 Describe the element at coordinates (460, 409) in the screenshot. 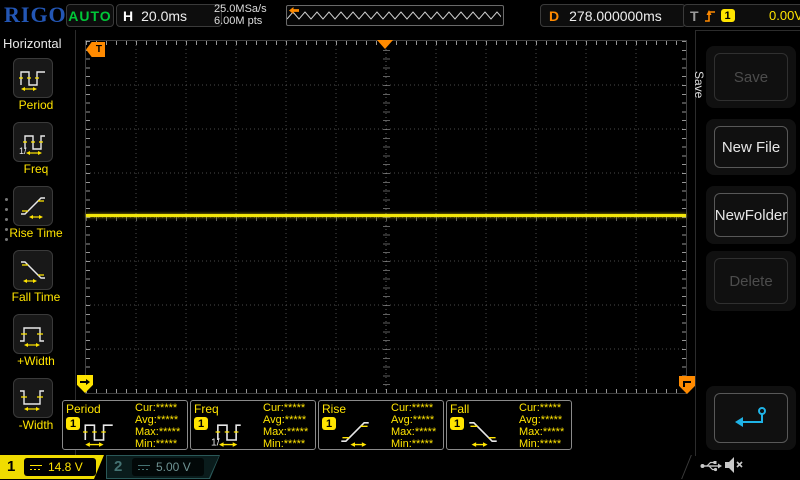

I see `measurement-name: Fall` at that location.